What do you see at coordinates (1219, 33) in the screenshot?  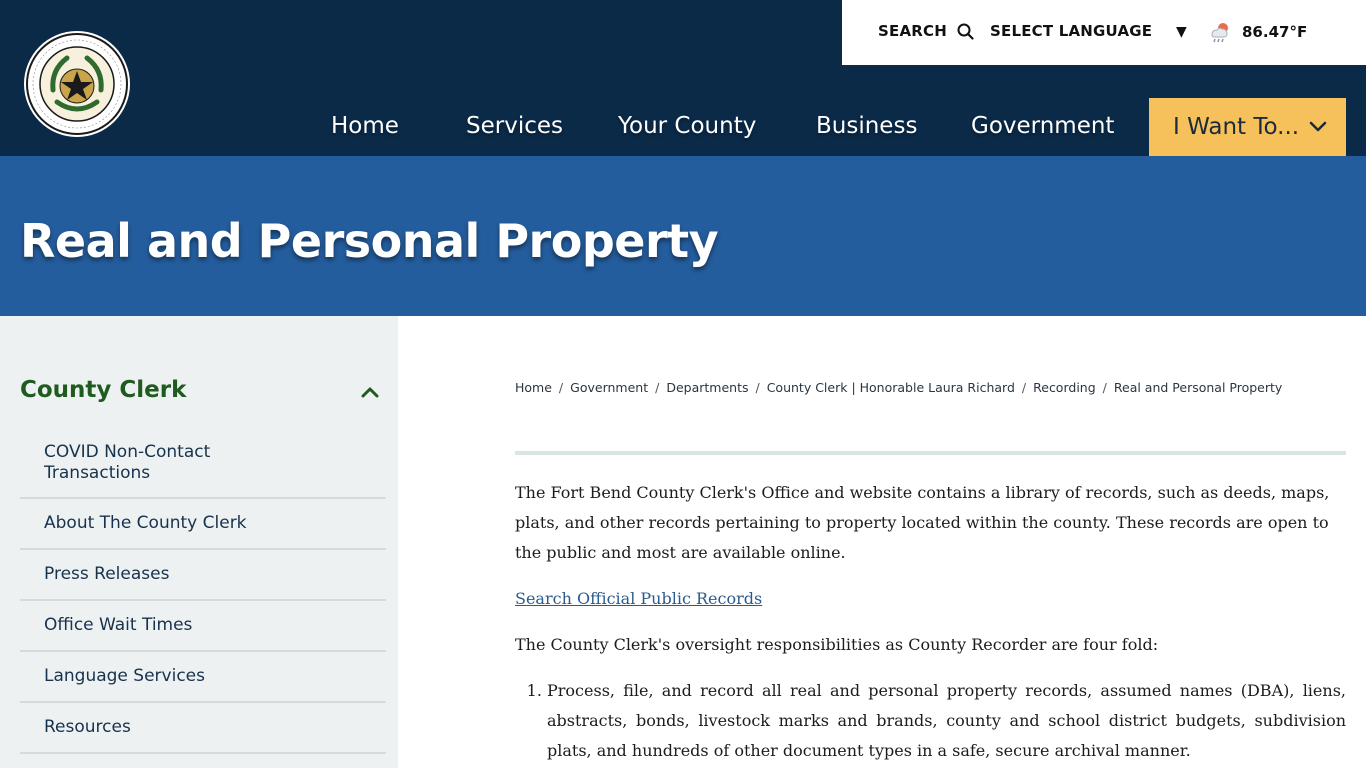 I see `weather-cloud-rain-icon` at bounding box center [1219, 33].